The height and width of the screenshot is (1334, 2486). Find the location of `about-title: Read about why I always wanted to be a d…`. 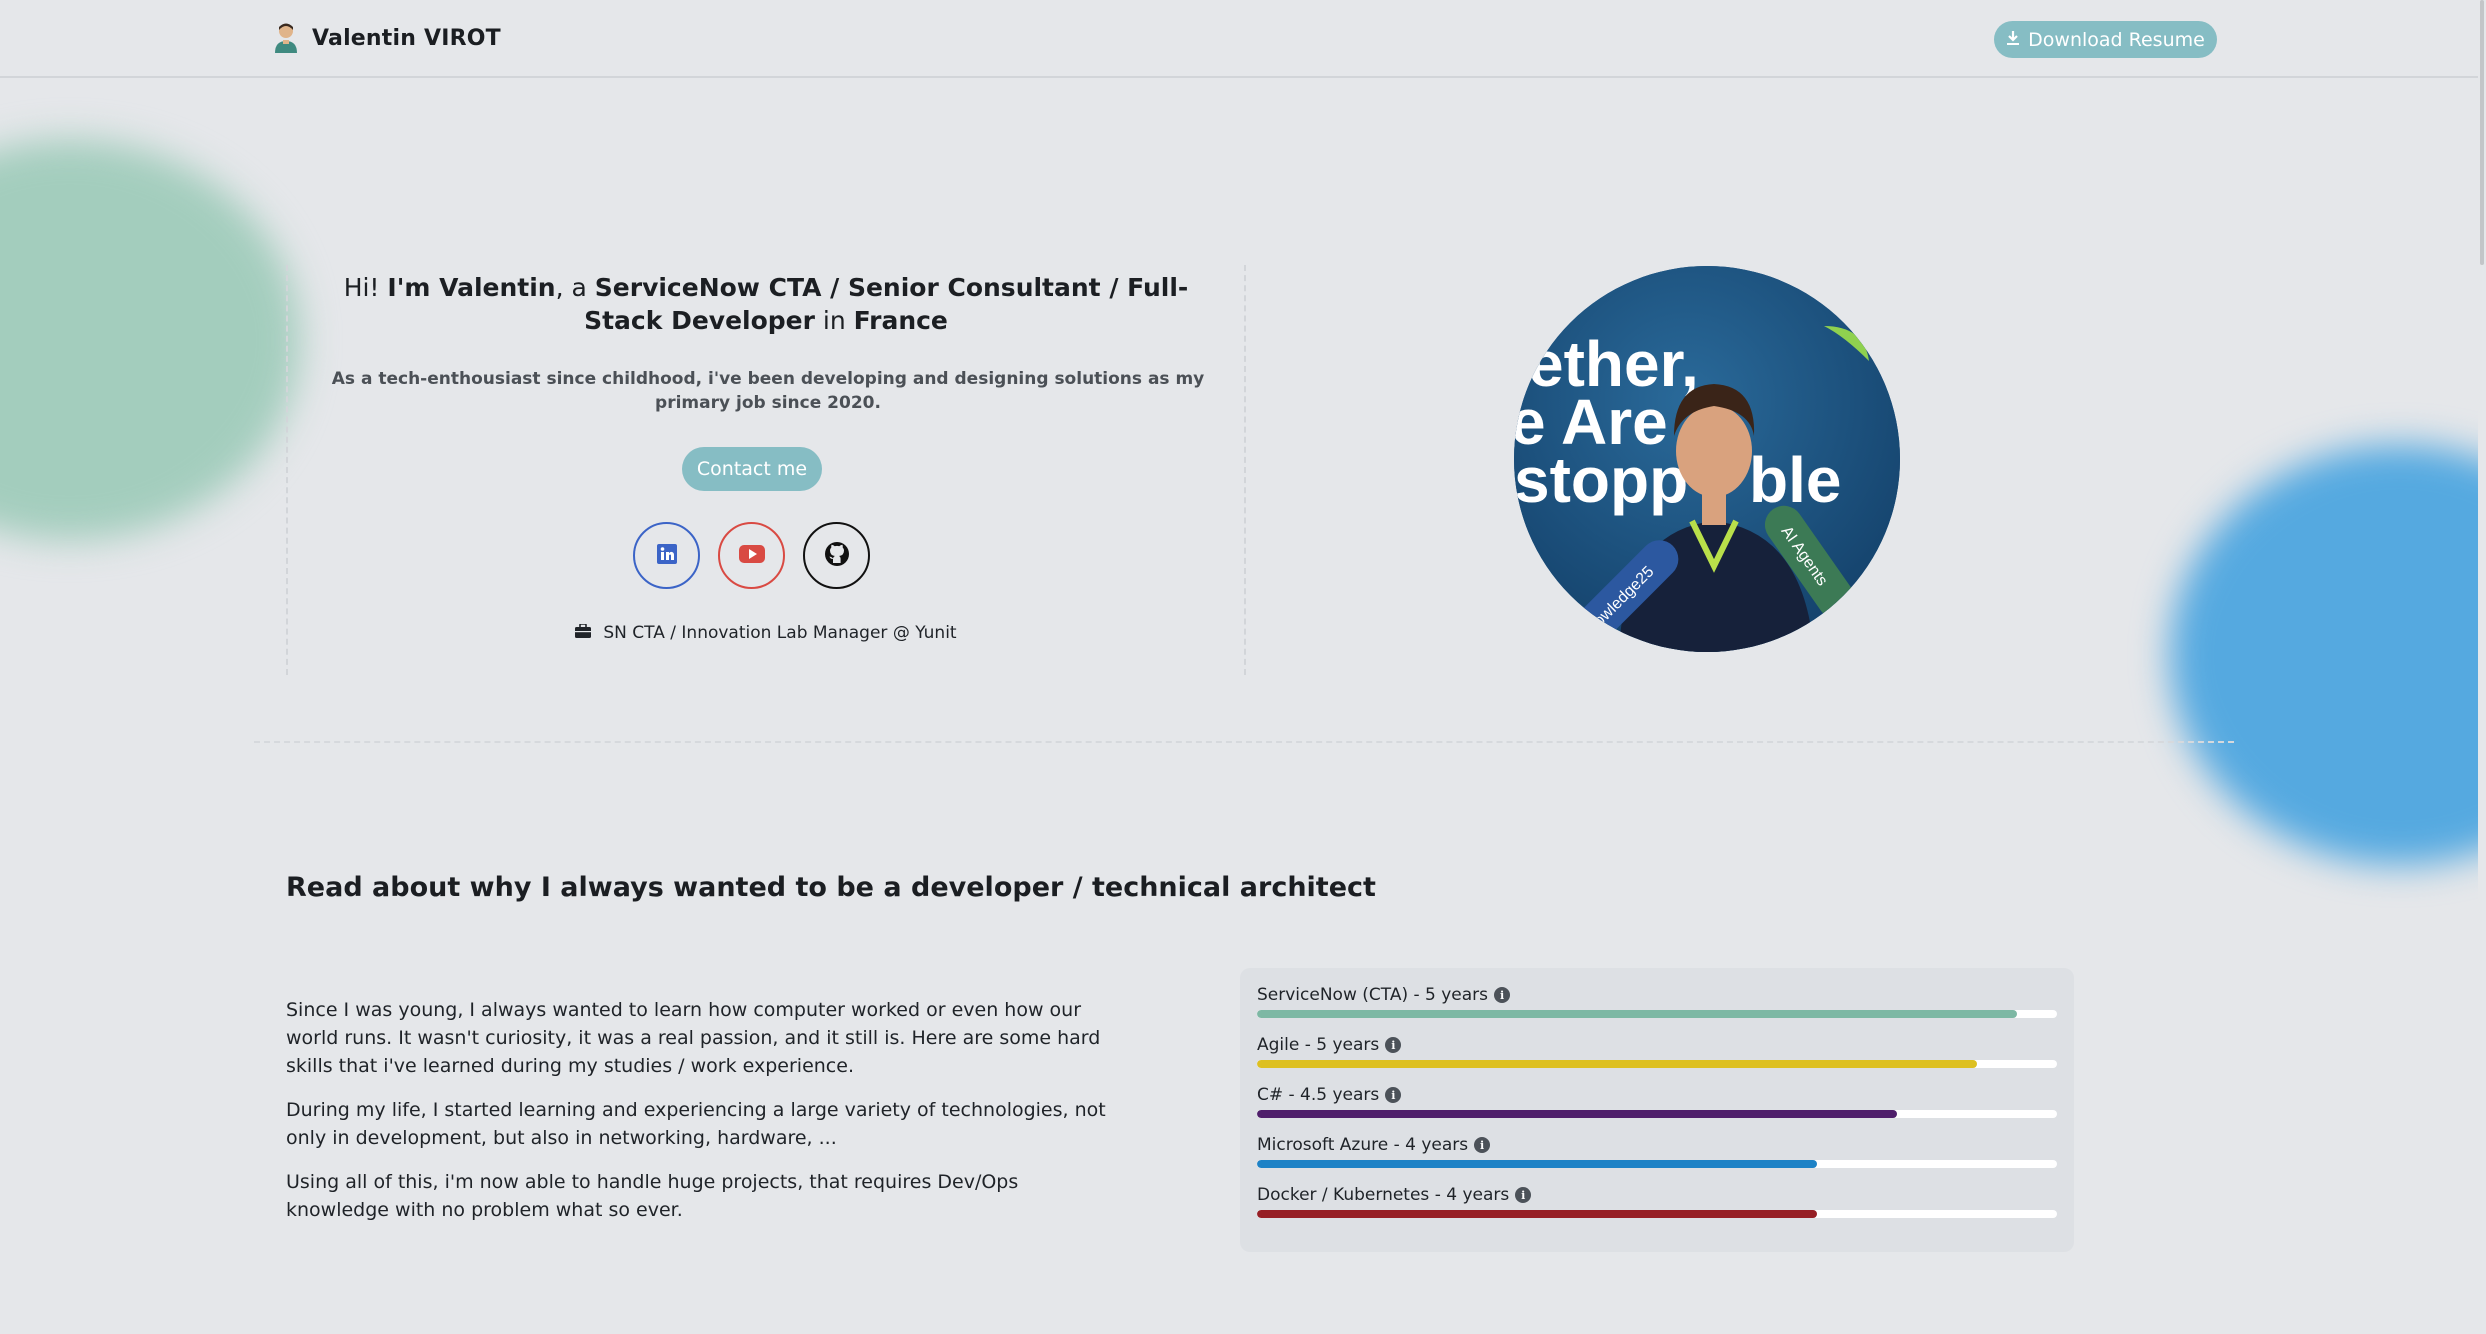

about-title: Read about why I always wanted to be a d… is located at coordinates (831, 887).